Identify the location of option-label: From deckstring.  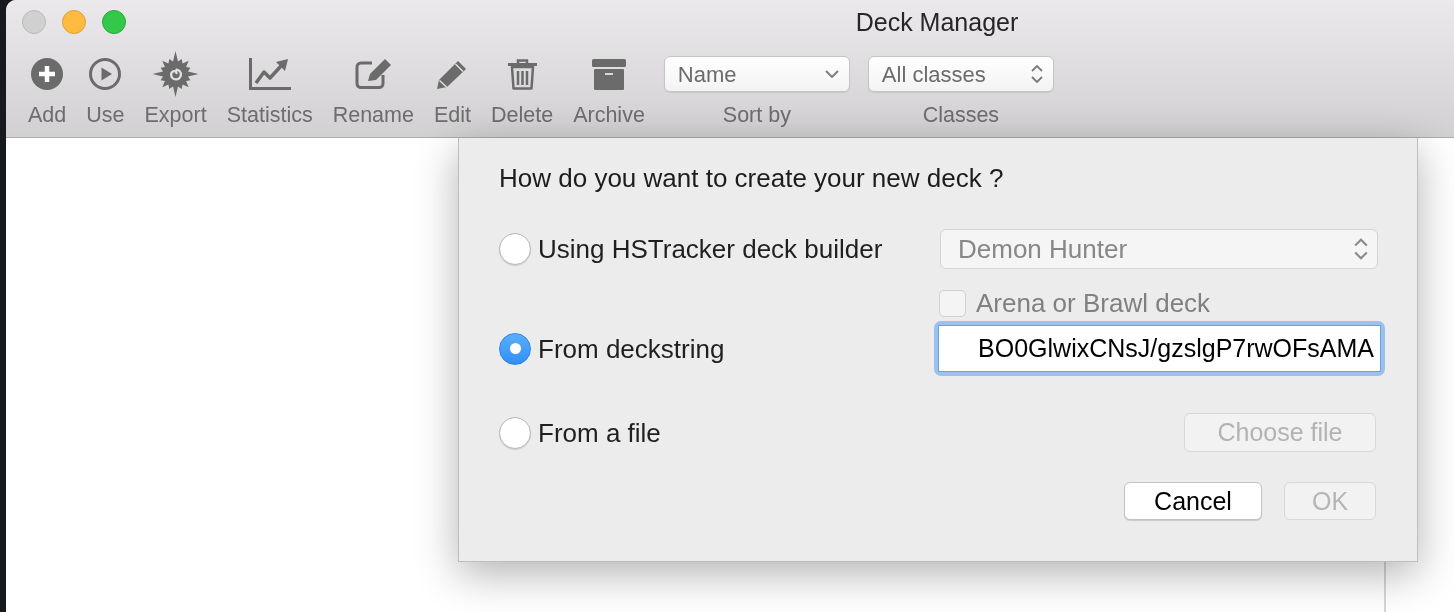
(631, 348).